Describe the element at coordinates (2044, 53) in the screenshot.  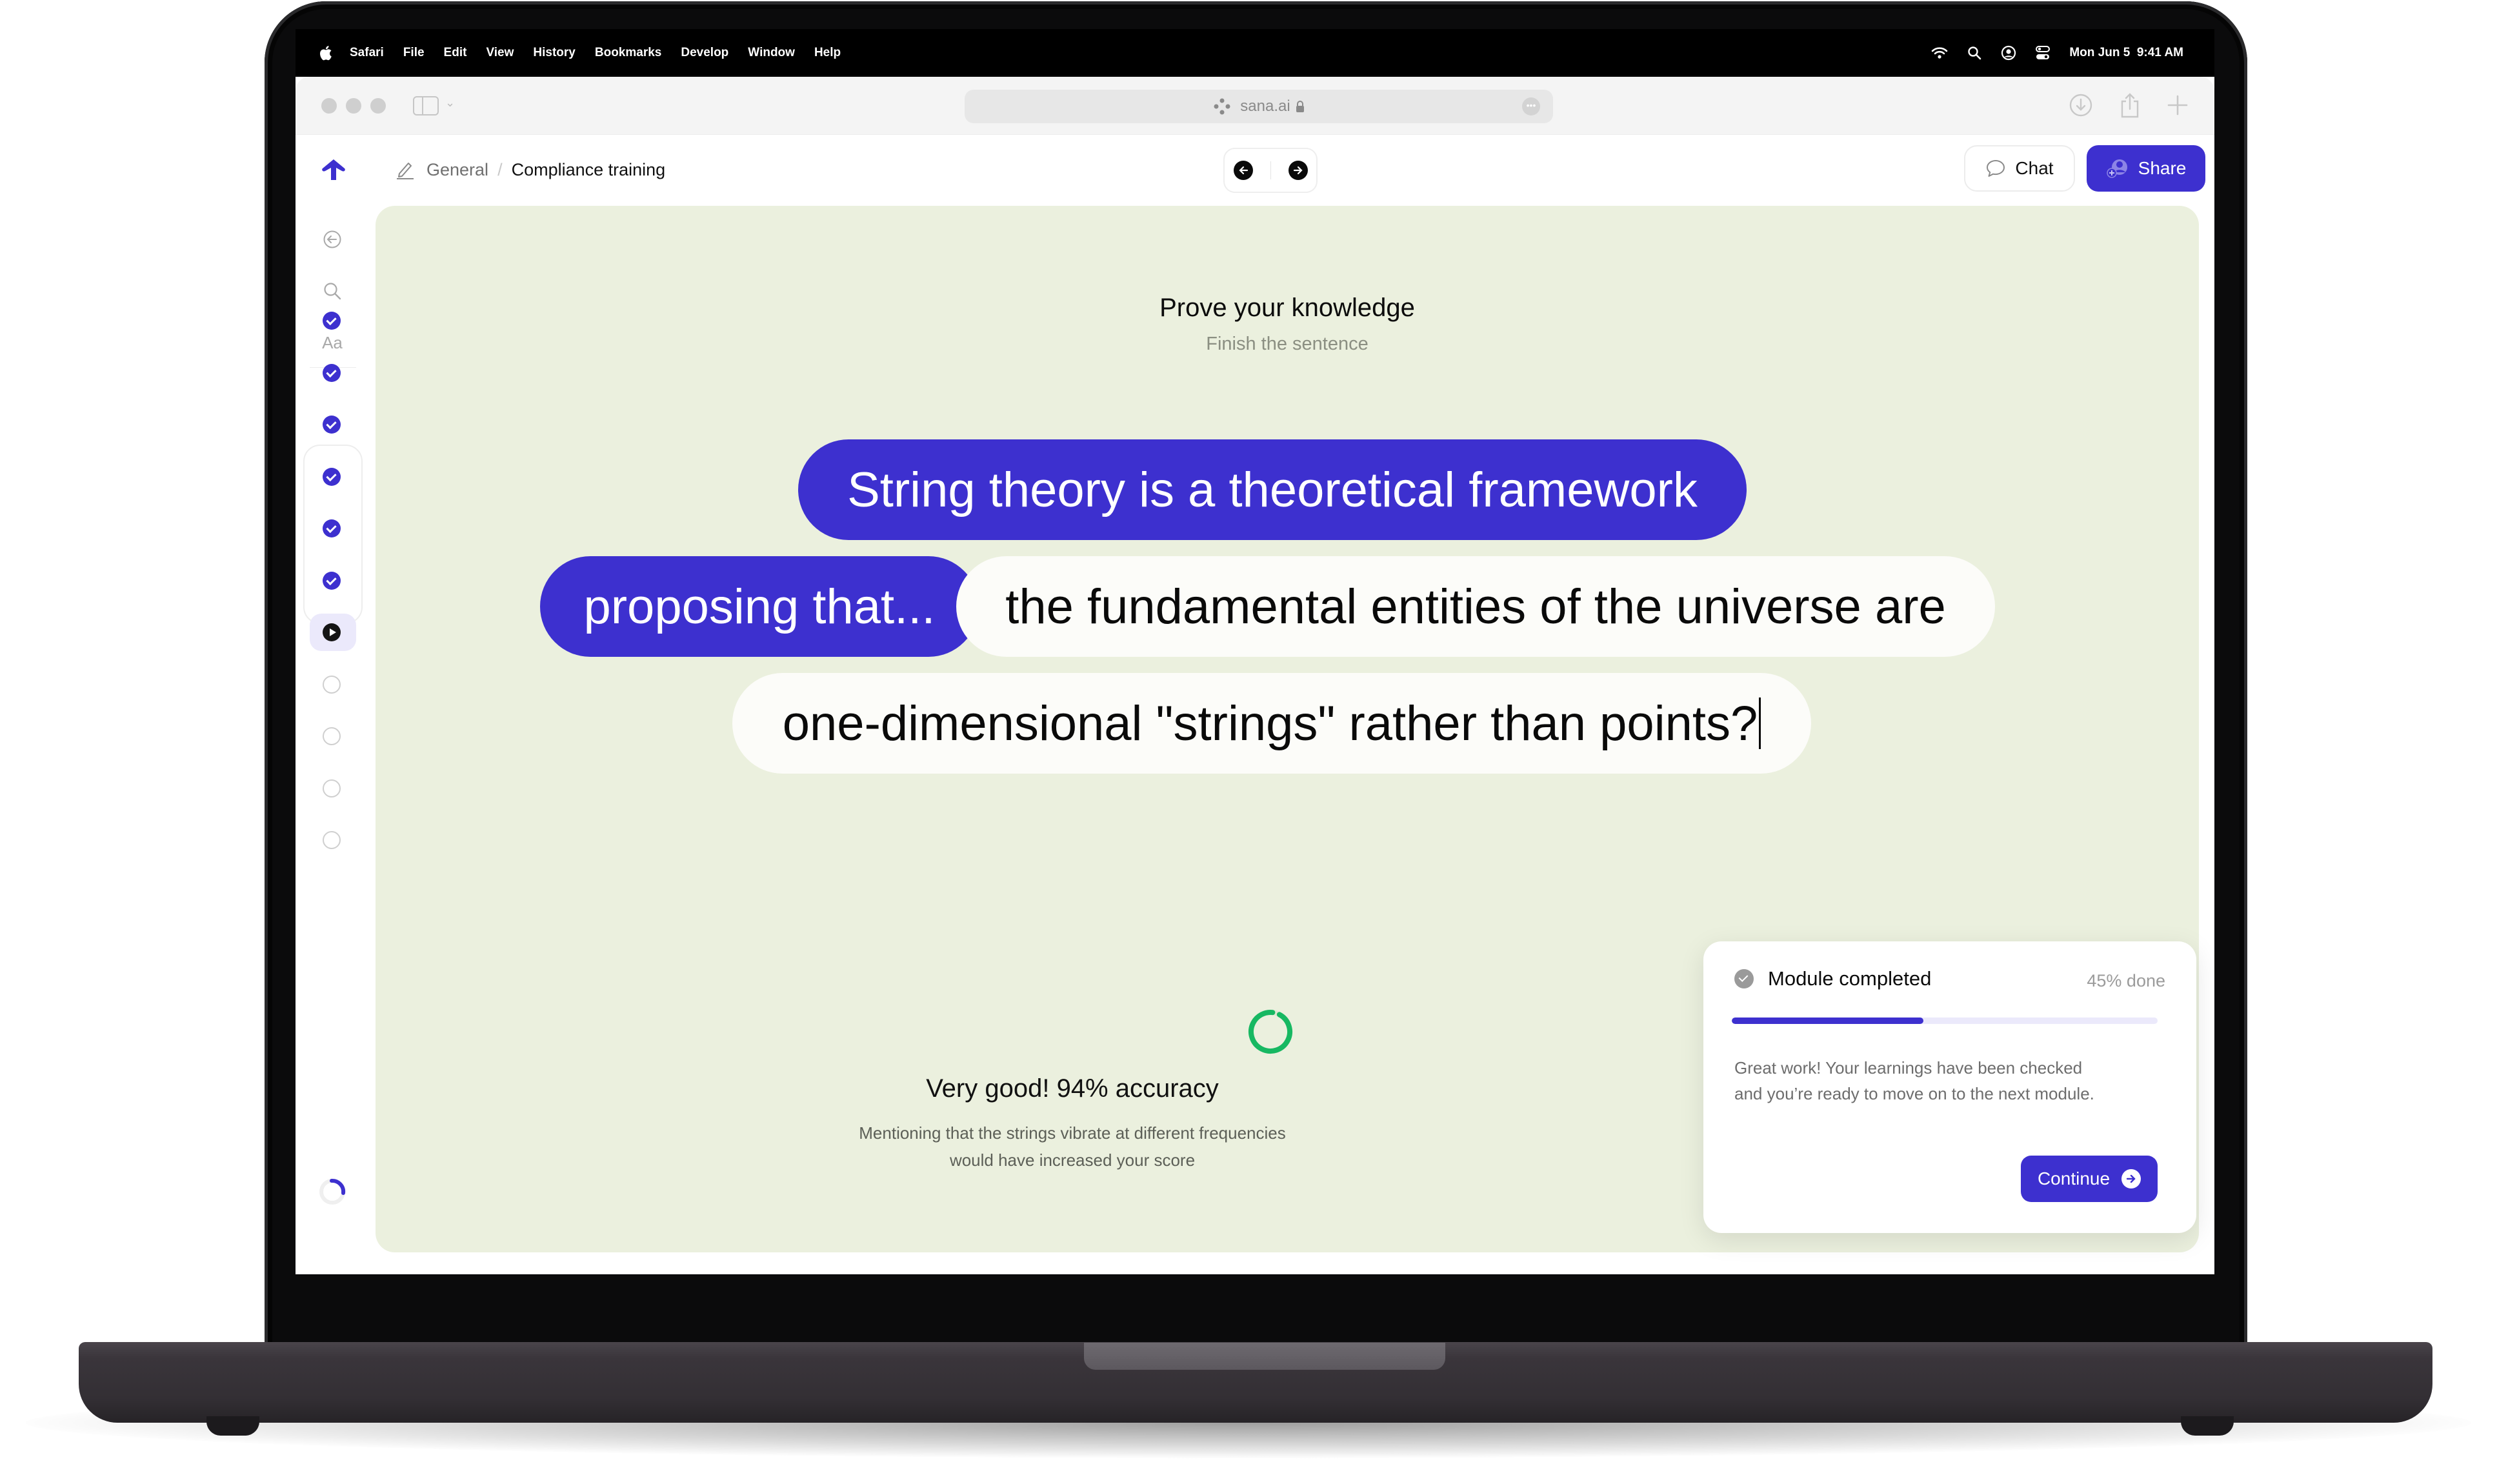
I see `control-center-icon` at that location.